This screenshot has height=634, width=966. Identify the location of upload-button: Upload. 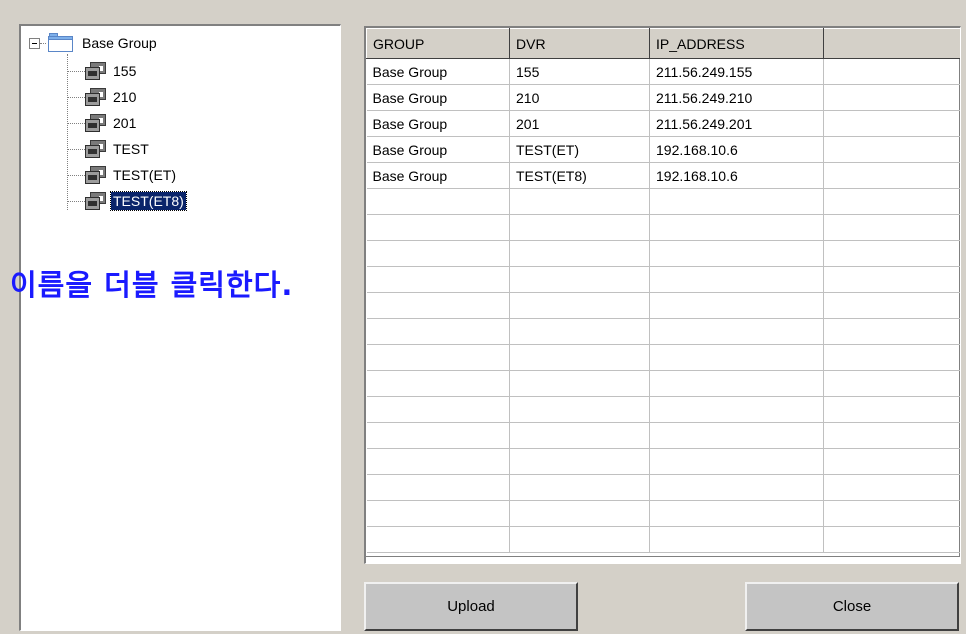
(471, 606).